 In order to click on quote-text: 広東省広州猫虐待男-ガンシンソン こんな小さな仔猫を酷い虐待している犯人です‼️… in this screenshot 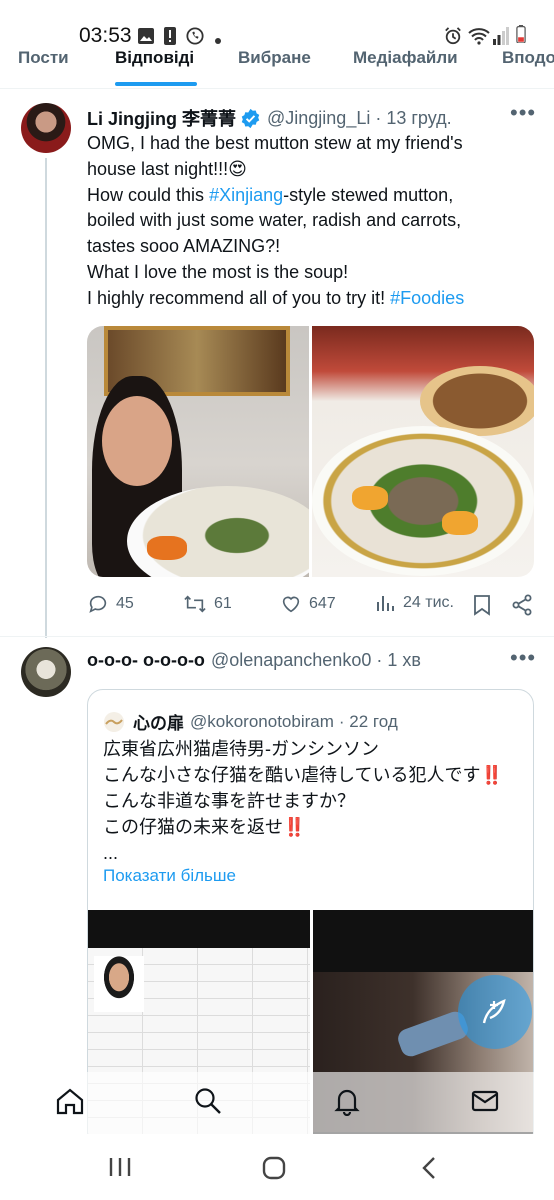, I will do `click(303, 801)`.